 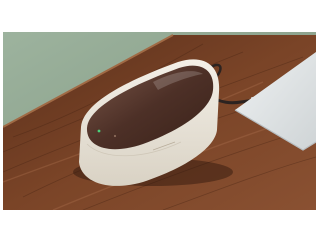 I want to click on lid-button, so click(x=115, y=136).